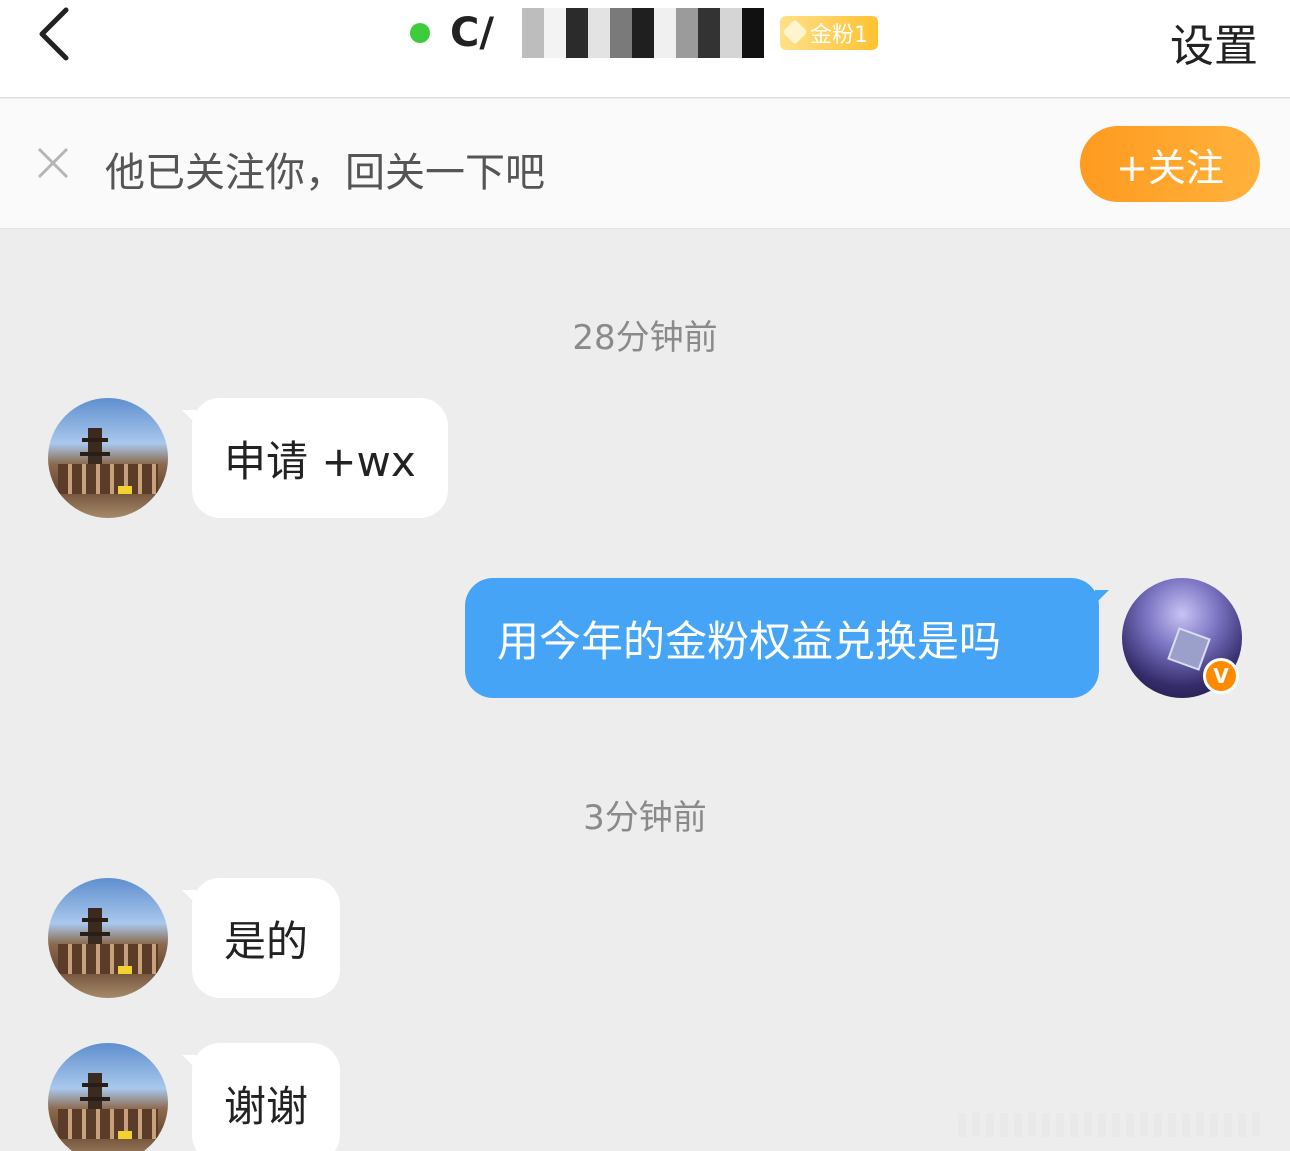  I want to click on online-dot-icon, so click(420, 33).